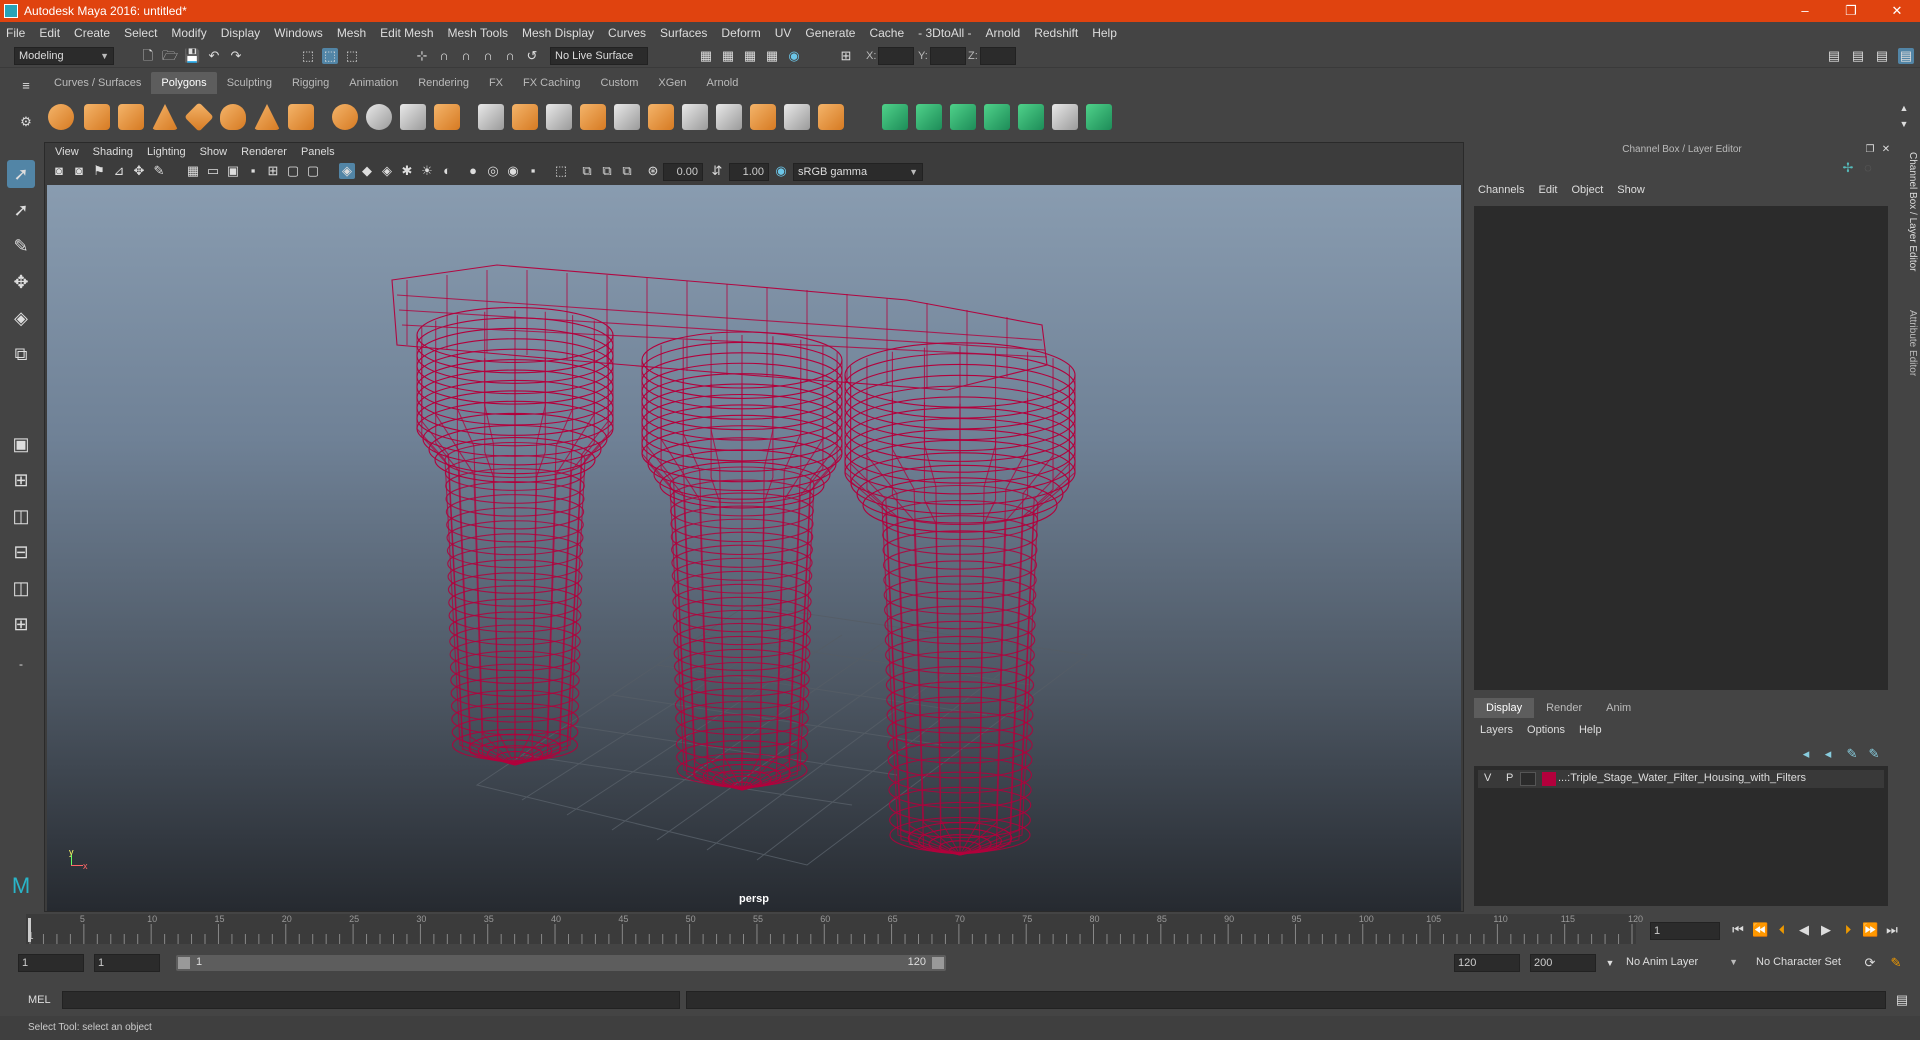 Image resolution: width=1920 pixels, height=1040 pixels. What do you see at coordinates (1904, 124) in the screenshot?
I see `shelf-scroll-down-icon: ▼` at bounding box center [1904, 124].